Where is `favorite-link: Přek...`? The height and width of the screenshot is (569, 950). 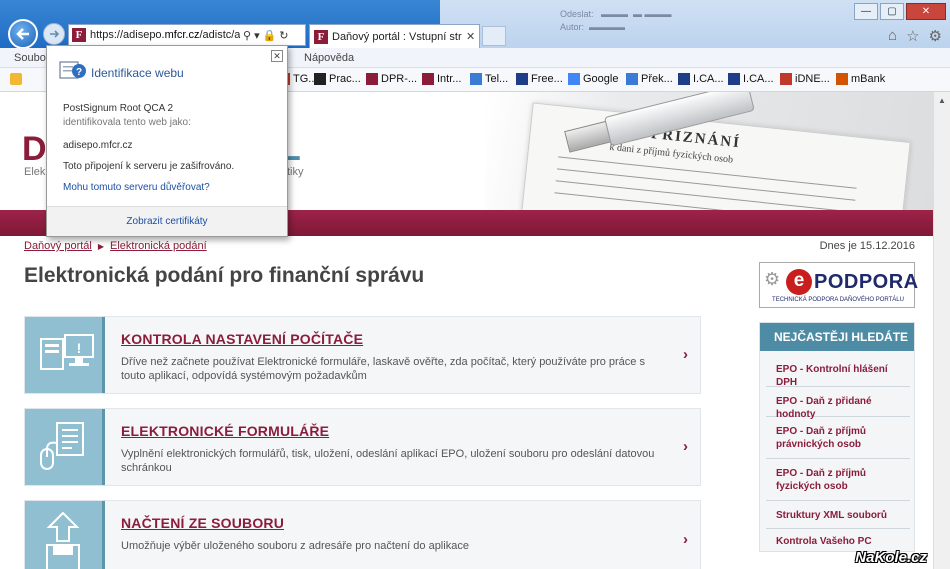 favorite-link: Přek... is located at coordinates (649, 79).